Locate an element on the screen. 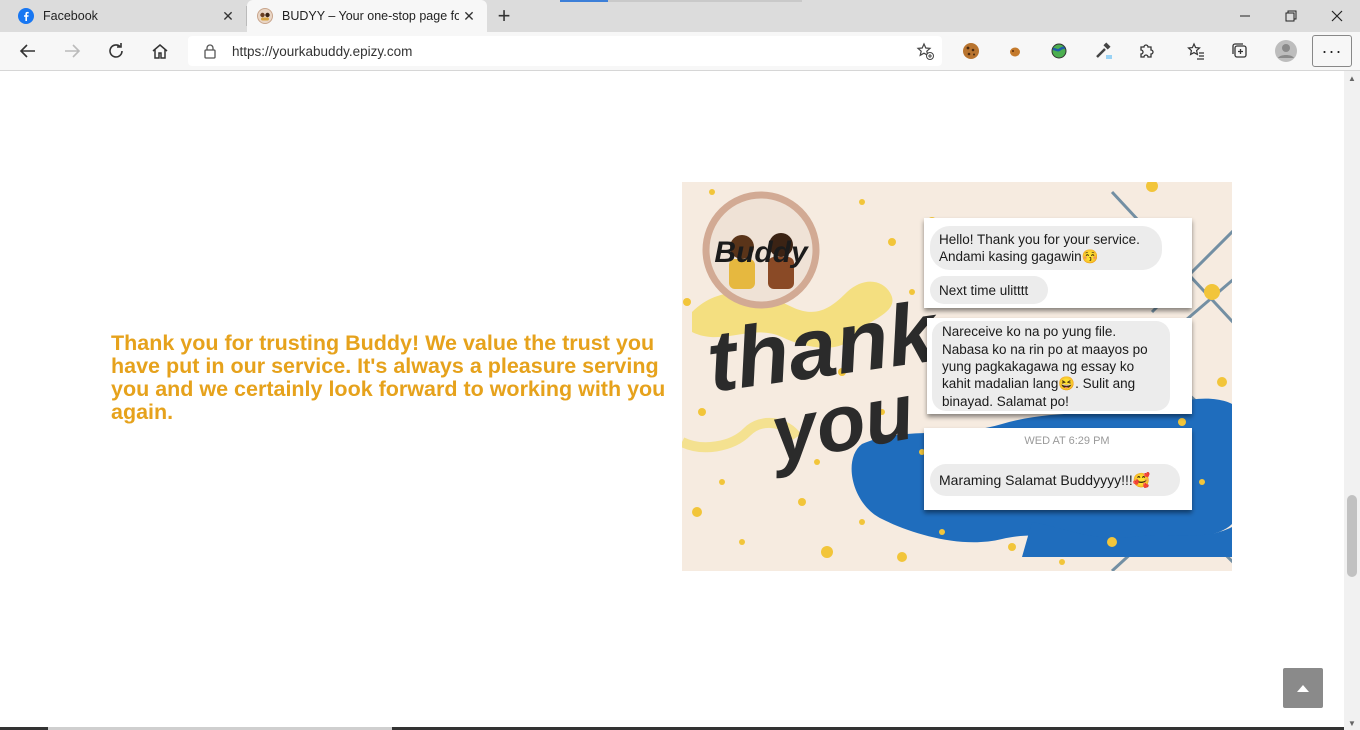 This screenshot has width=1360, height=730. close-window-button is located at coordinates (1337, 16).